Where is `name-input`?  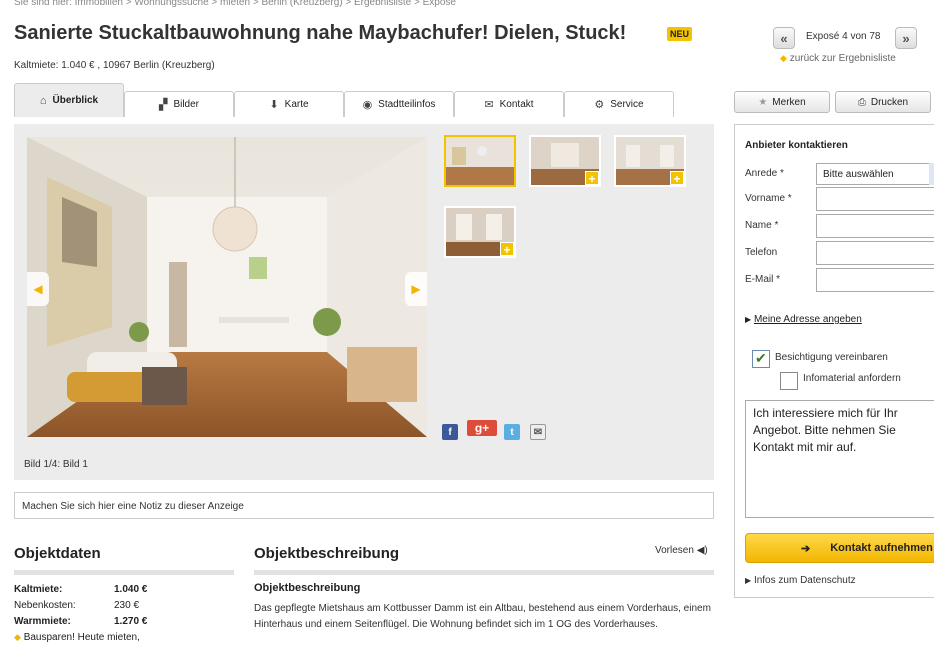 name-input is located at coordinates (875, 226).